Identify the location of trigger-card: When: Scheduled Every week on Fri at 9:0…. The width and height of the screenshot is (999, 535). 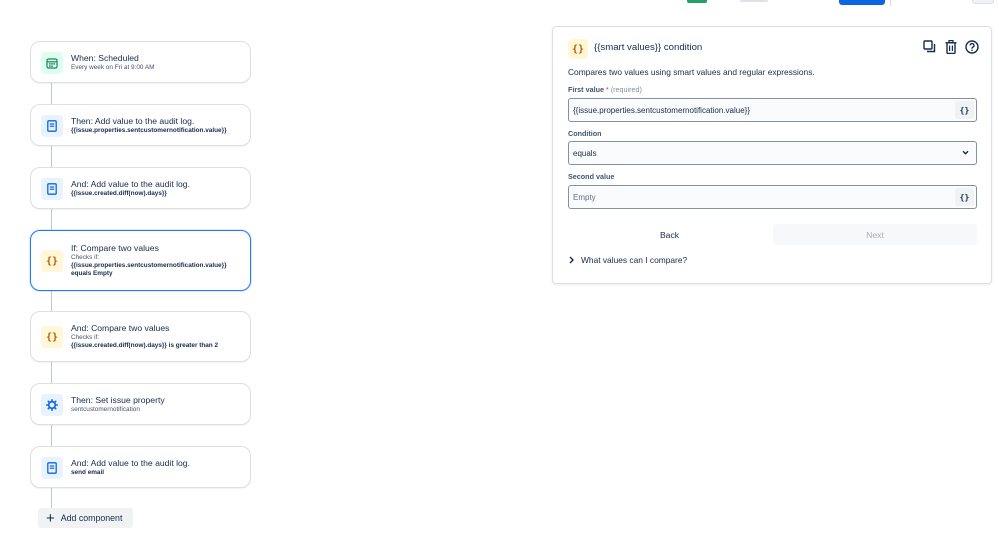
(140, 62).